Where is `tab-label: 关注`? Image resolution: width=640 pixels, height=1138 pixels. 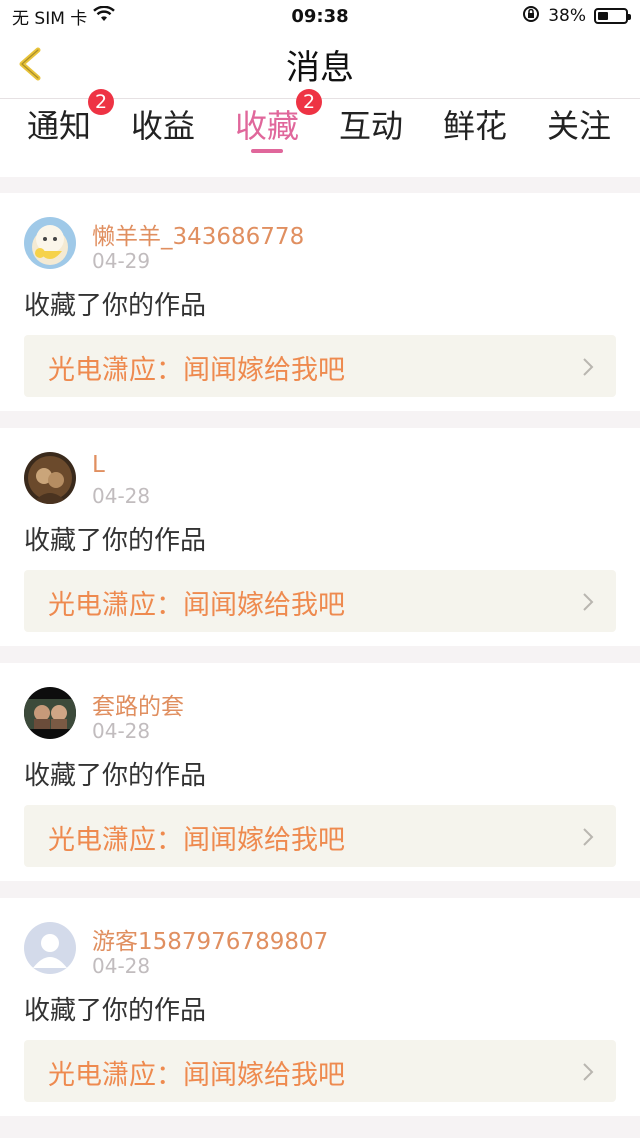 tab-label: 关注 is located at coordinates (578, 126).